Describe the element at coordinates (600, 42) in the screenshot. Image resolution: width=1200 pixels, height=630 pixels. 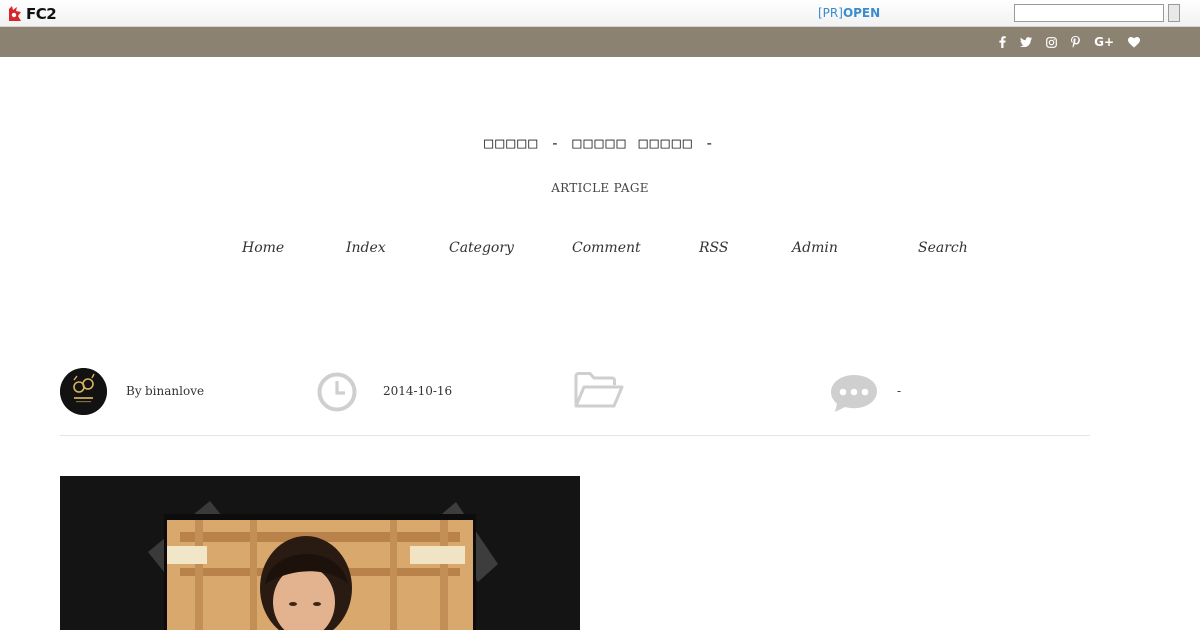
I see `social-bar: G+` at that location.